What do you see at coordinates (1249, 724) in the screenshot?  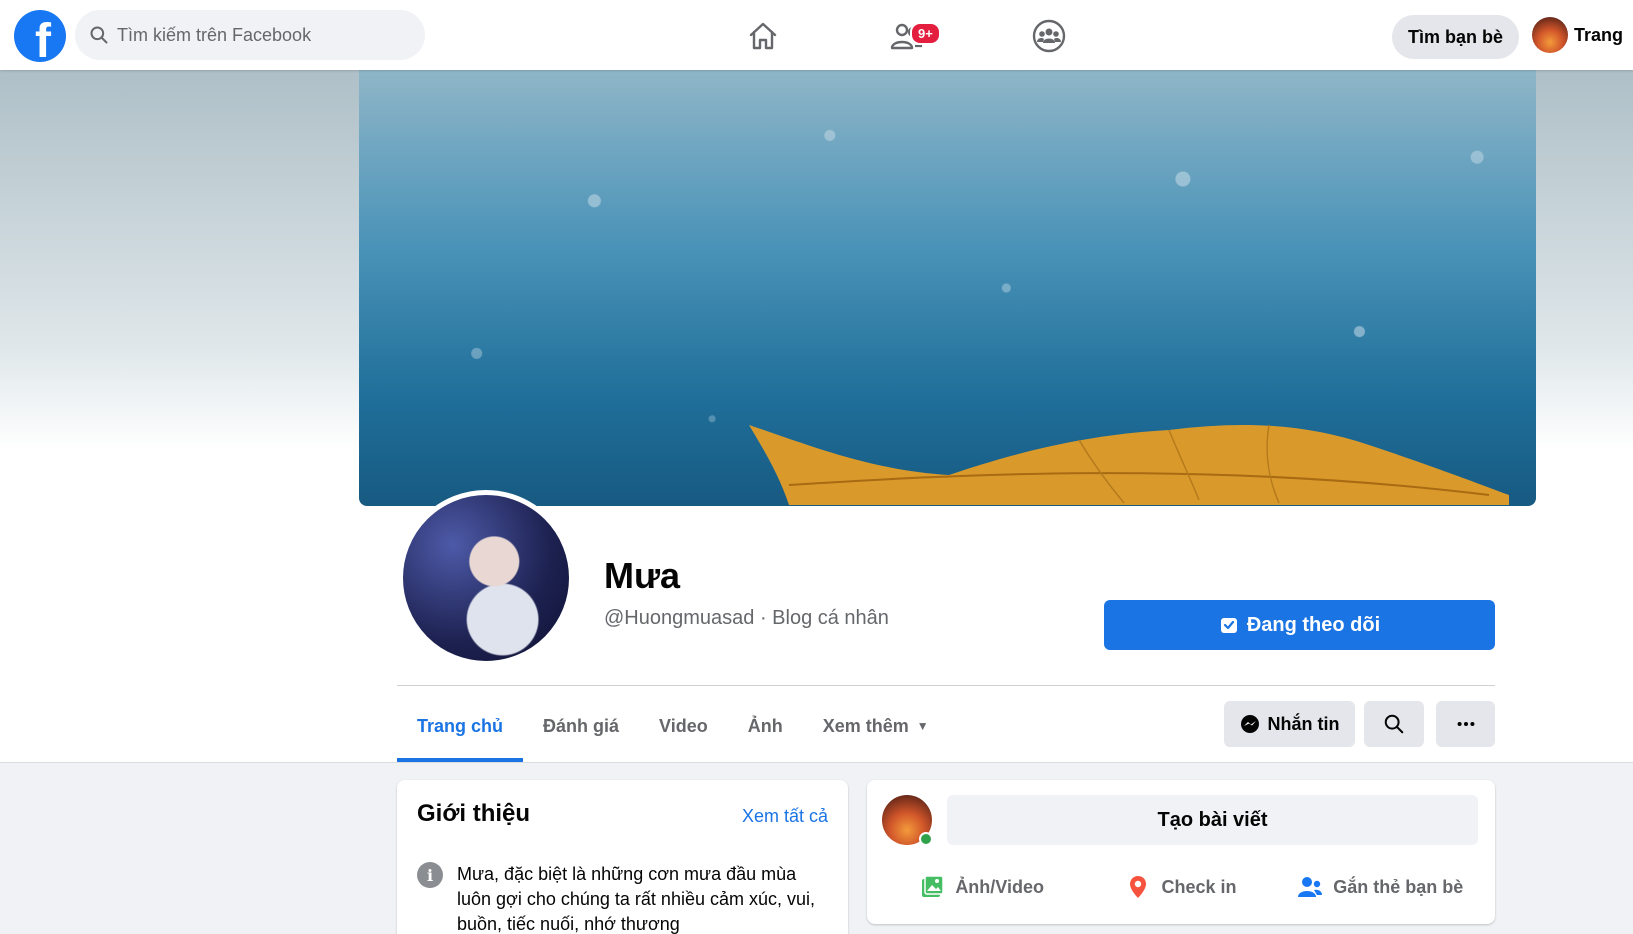 I see `messenger-icon` at bounding box center [1249, 724].